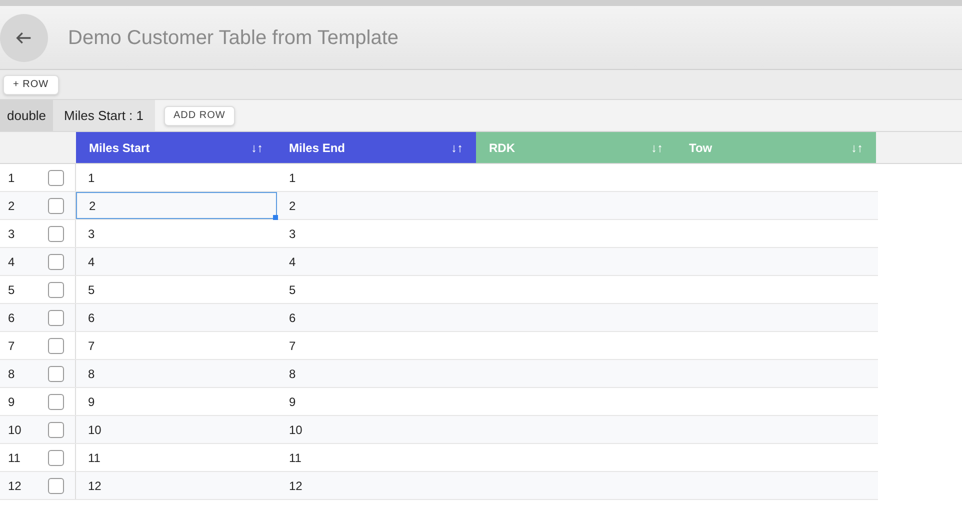 This screenshot has width=962, height=506. What do you see at coordinates (11, 206) in the screenshot?
I see `row-number: 2` at bounding box center [11, 206].